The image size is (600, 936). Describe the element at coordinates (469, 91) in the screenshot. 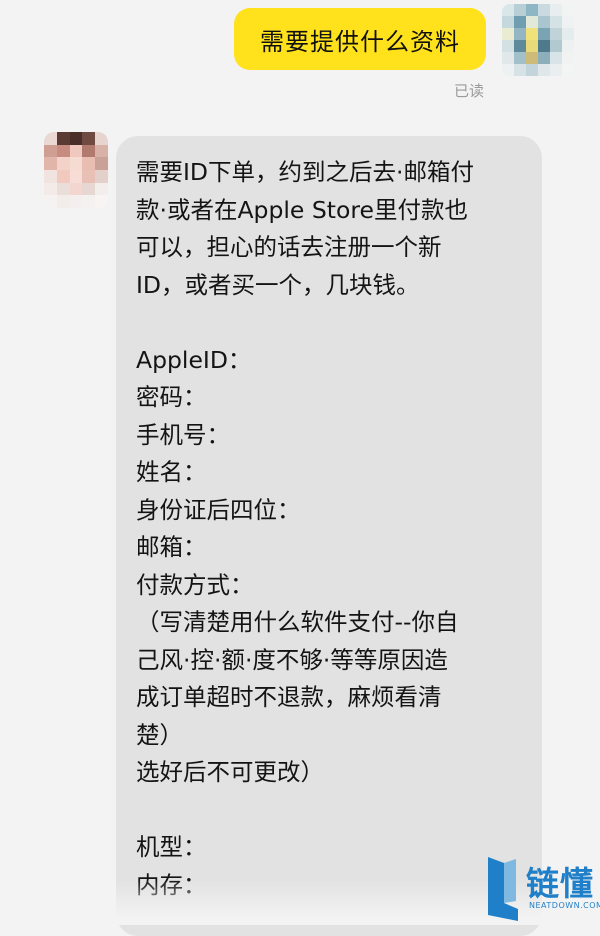

I see `read-status-label: 已读` at that location.